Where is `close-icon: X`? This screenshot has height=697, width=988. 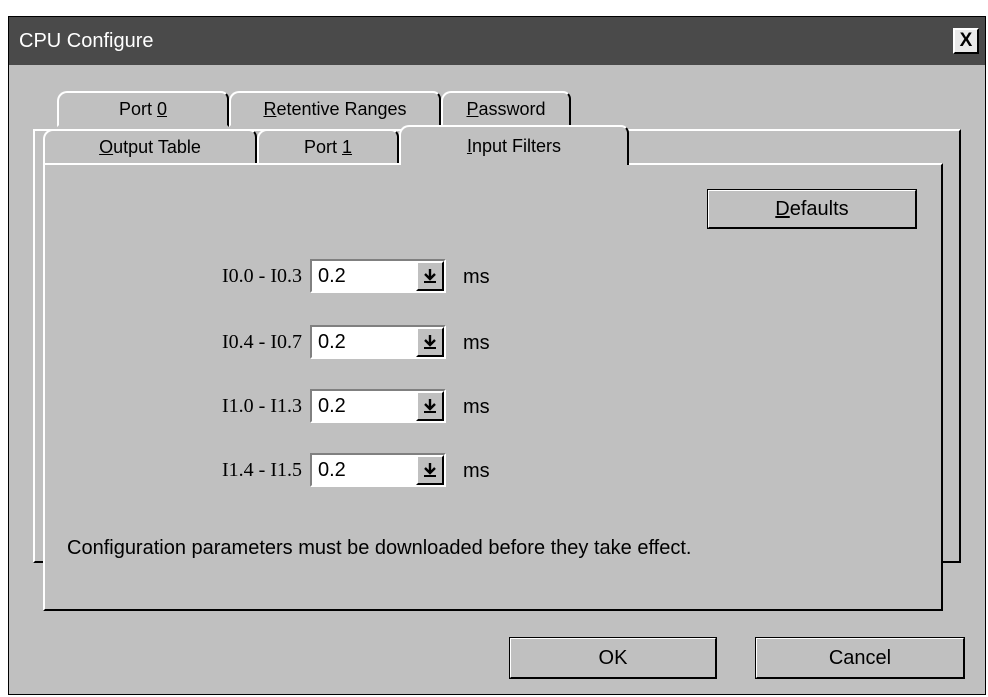
close-icon: X is located at coordinates (966, 40).